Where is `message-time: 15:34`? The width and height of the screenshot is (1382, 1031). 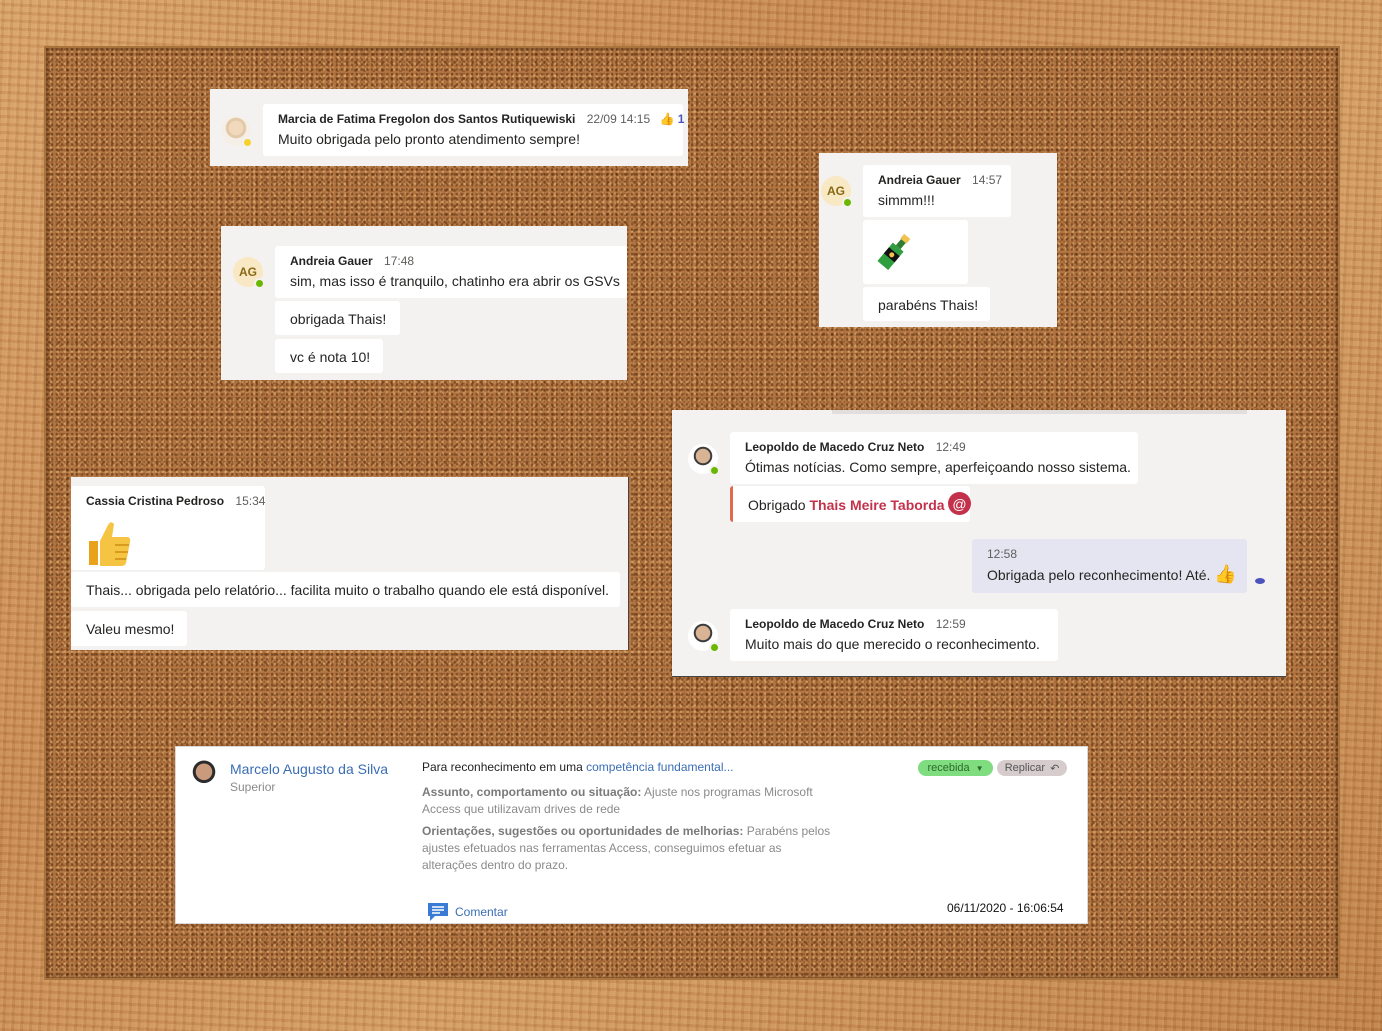 message-time: 15:34 is located at coordinates (250, 501).